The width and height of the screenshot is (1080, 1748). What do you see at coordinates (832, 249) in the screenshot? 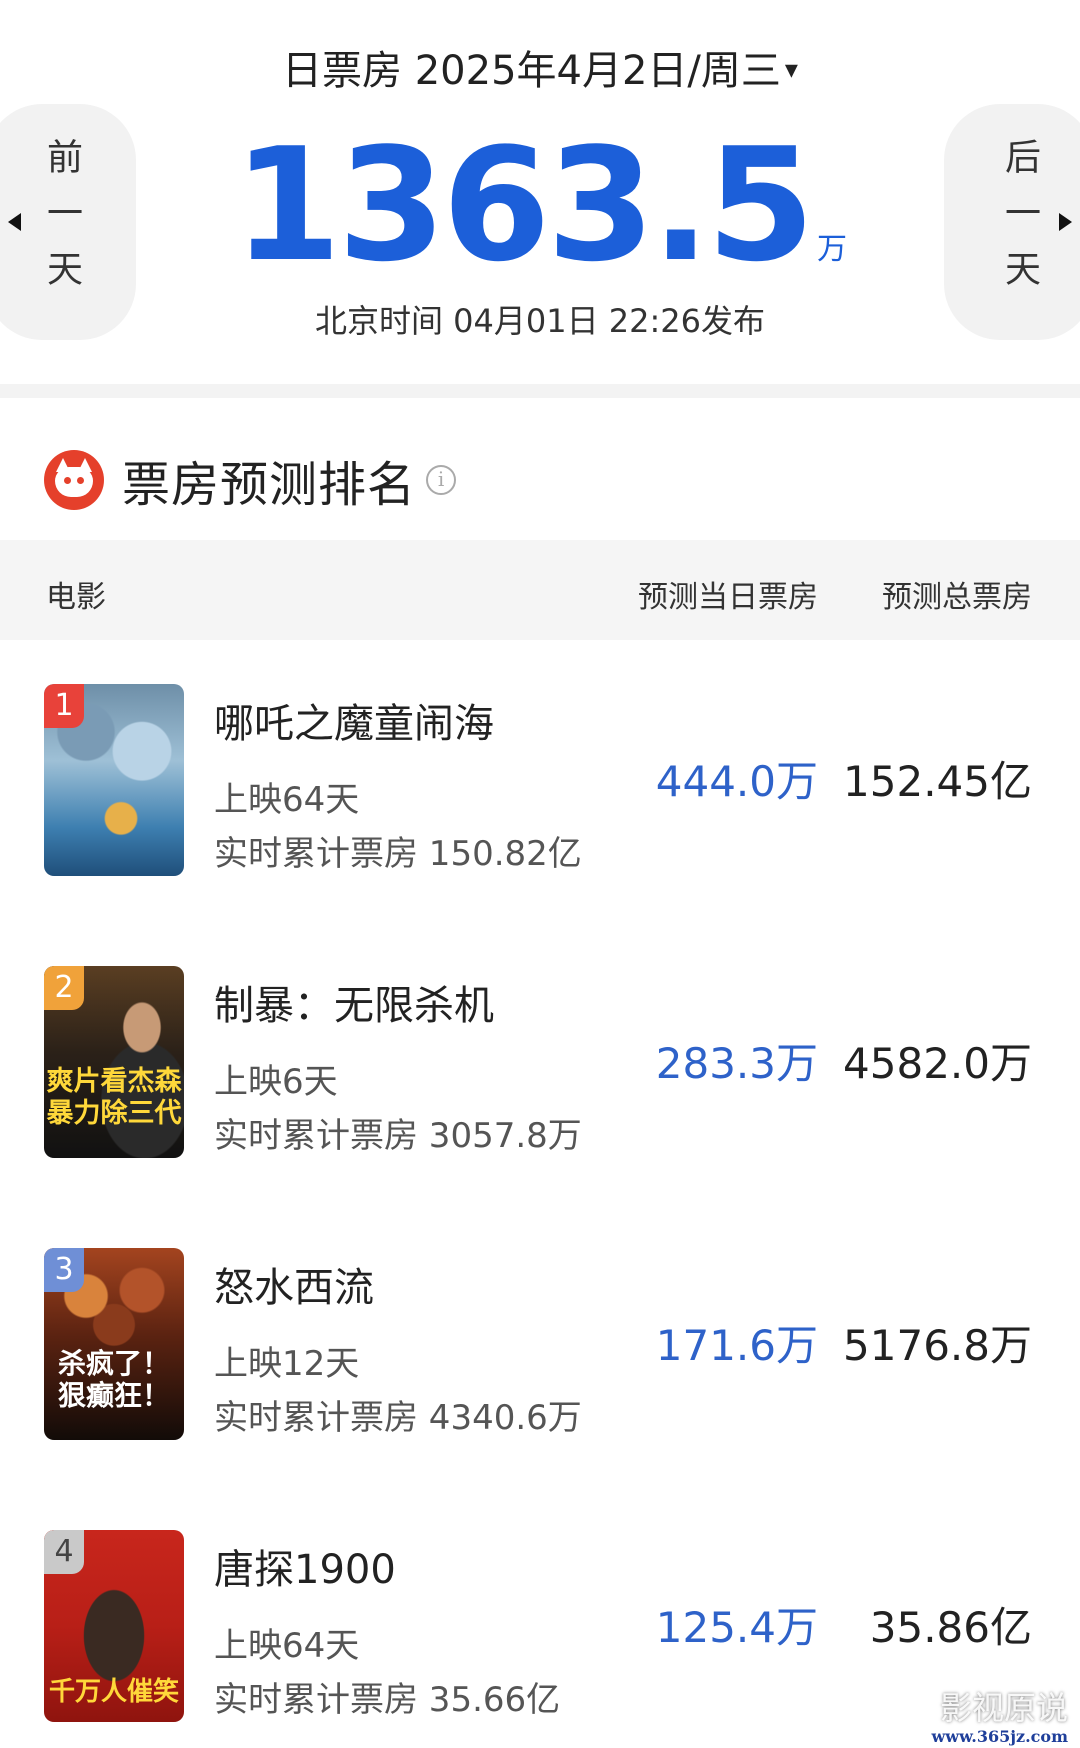
I see `total-unit: 万` at bounding box center [832, 249].